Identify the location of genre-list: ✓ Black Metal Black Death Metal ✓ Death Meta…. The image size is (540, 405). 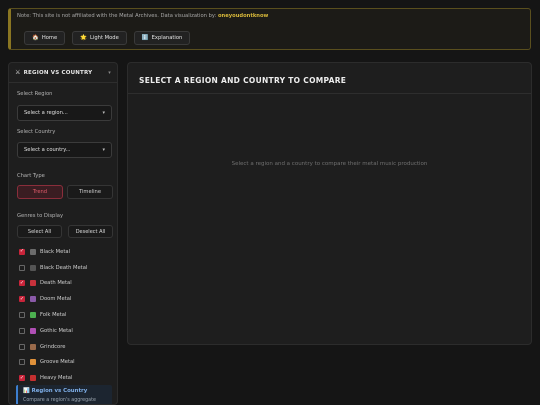
(67, 315).